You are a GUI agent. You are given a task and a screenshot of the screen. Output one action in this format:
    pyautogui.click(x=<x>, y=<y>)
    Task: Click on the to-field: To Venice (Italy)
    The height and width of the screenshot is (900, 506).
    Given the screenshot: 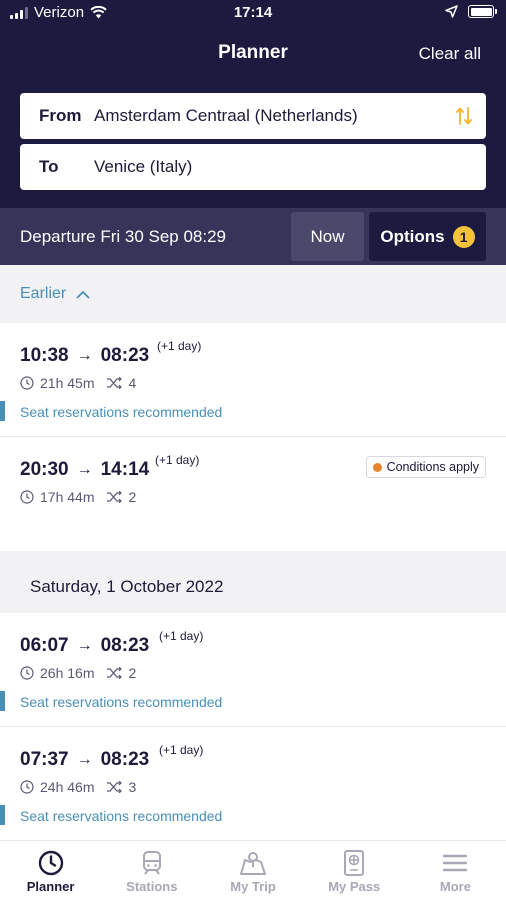 What is the action you would take?
    pyautogui.click(x=253, y=167)
    